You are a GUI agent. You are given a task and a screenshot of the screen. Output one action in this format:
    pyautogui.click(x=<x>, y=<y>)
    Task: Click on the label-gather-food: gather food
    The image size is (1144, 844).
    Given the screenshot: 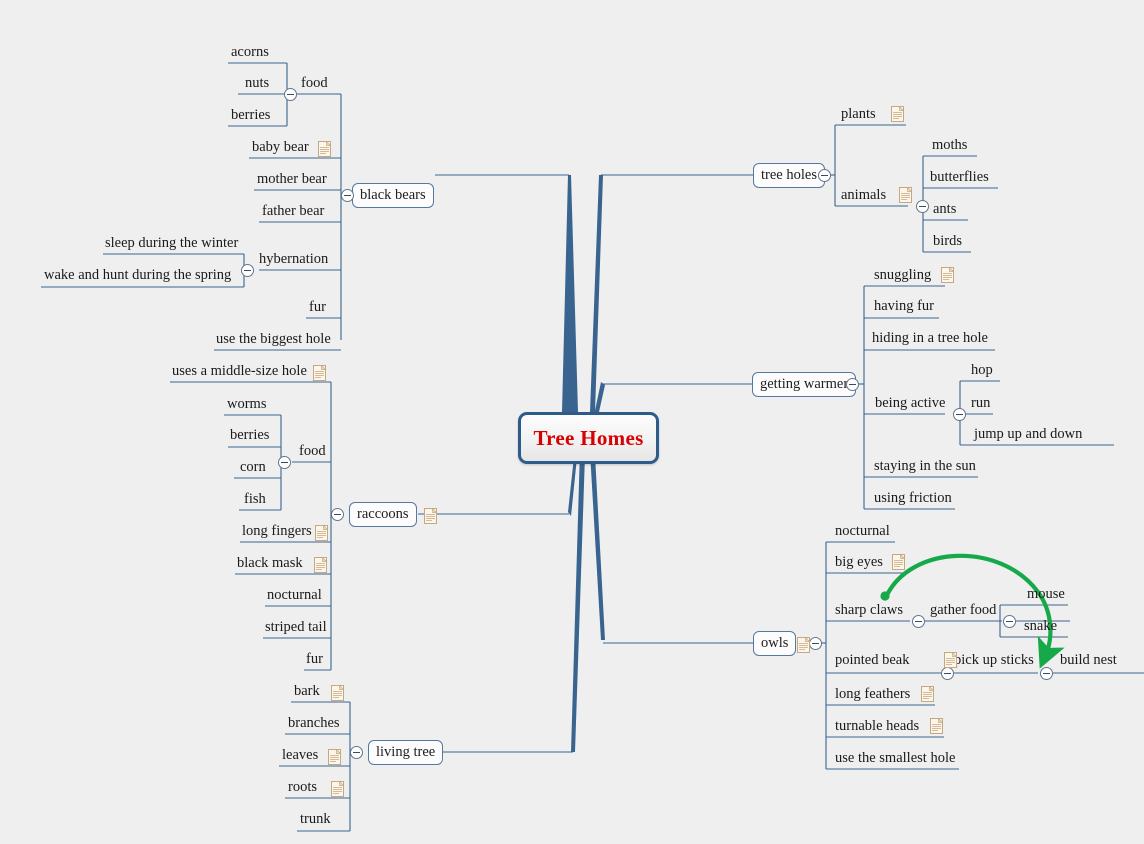 What is the action you would take?
    pyautogui.click(x=963, y=610)
    